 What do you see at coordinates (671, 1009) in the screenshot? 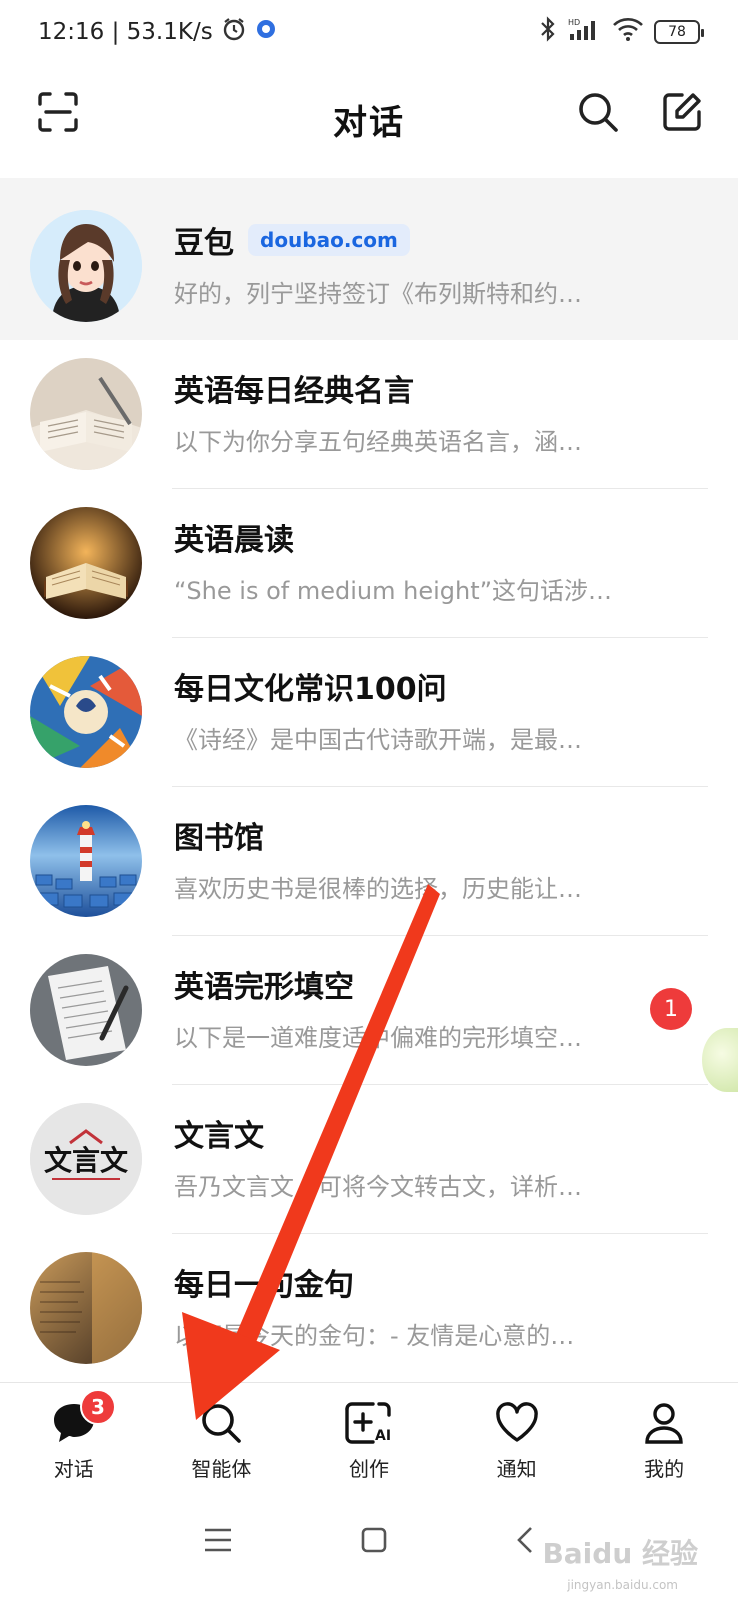
I see `unread-badge: 1` at bounding box center [671, 1009].